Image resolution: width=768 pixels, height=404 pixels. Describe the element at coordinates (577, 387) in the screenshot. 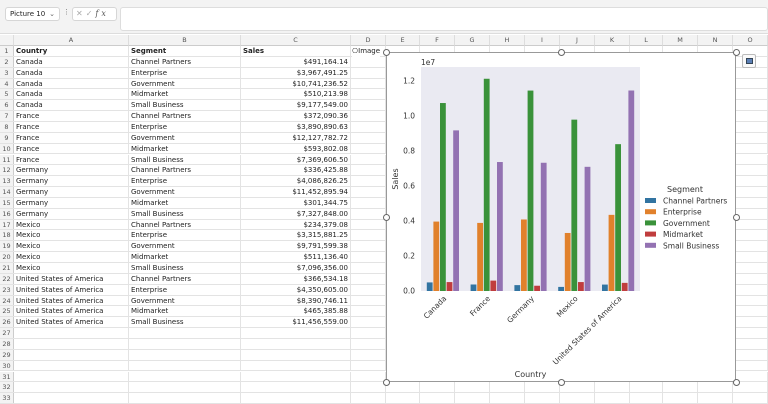

I see `cell-J32` at that location.